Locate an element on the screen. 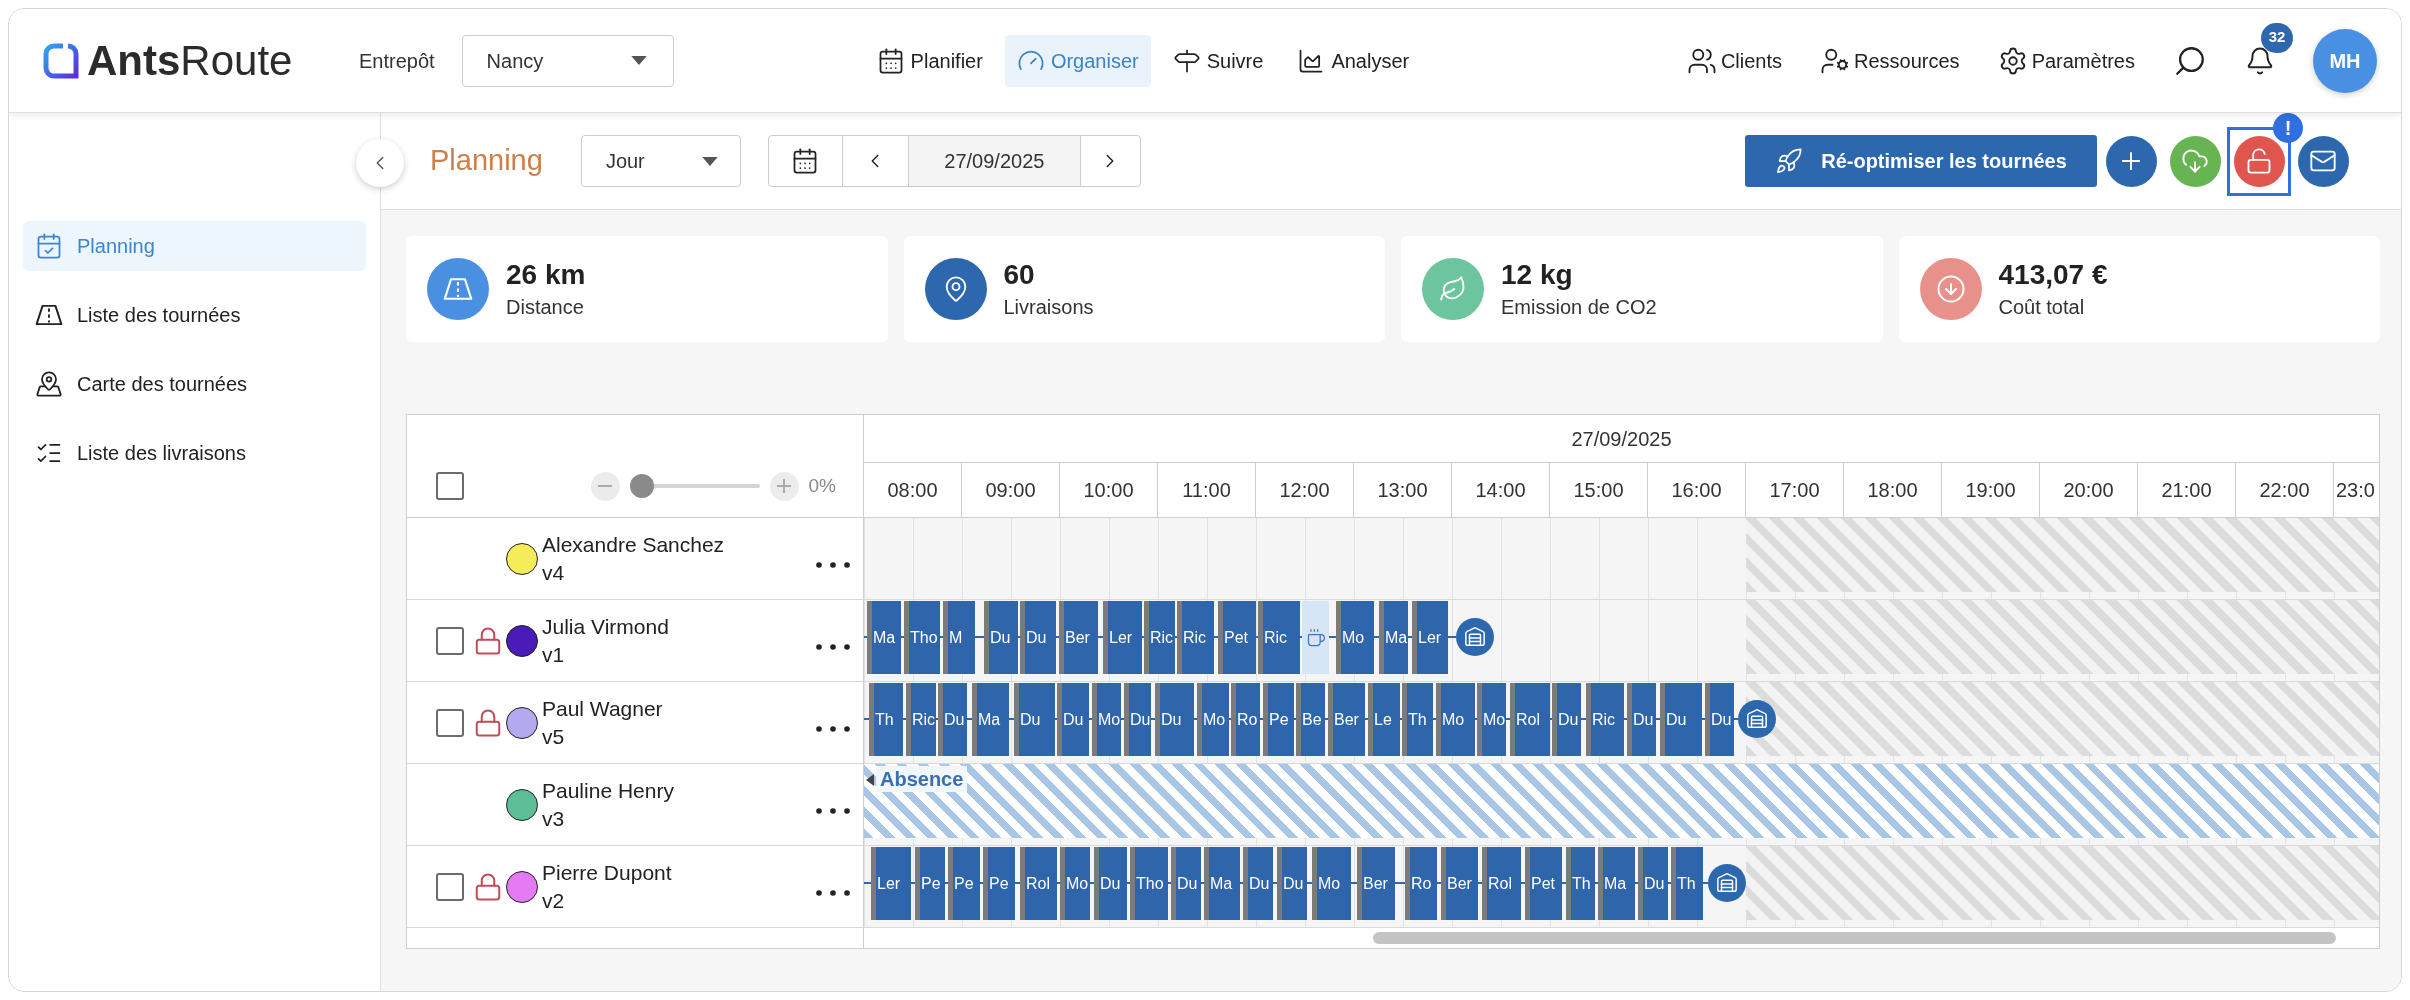  view-select: Jour is located at coordinates (660, 161).